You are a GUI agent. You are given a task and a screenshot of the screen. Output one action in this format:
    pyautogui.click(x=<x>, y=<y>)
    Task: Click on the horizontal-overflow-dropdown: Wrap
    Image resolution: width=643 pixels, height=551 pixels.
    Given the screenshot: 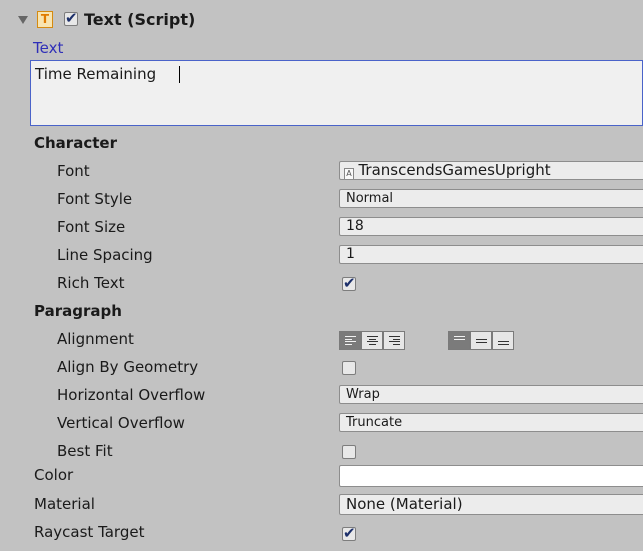 What is the action you would take?
    pyautogui.click(x=491, y=394)
    